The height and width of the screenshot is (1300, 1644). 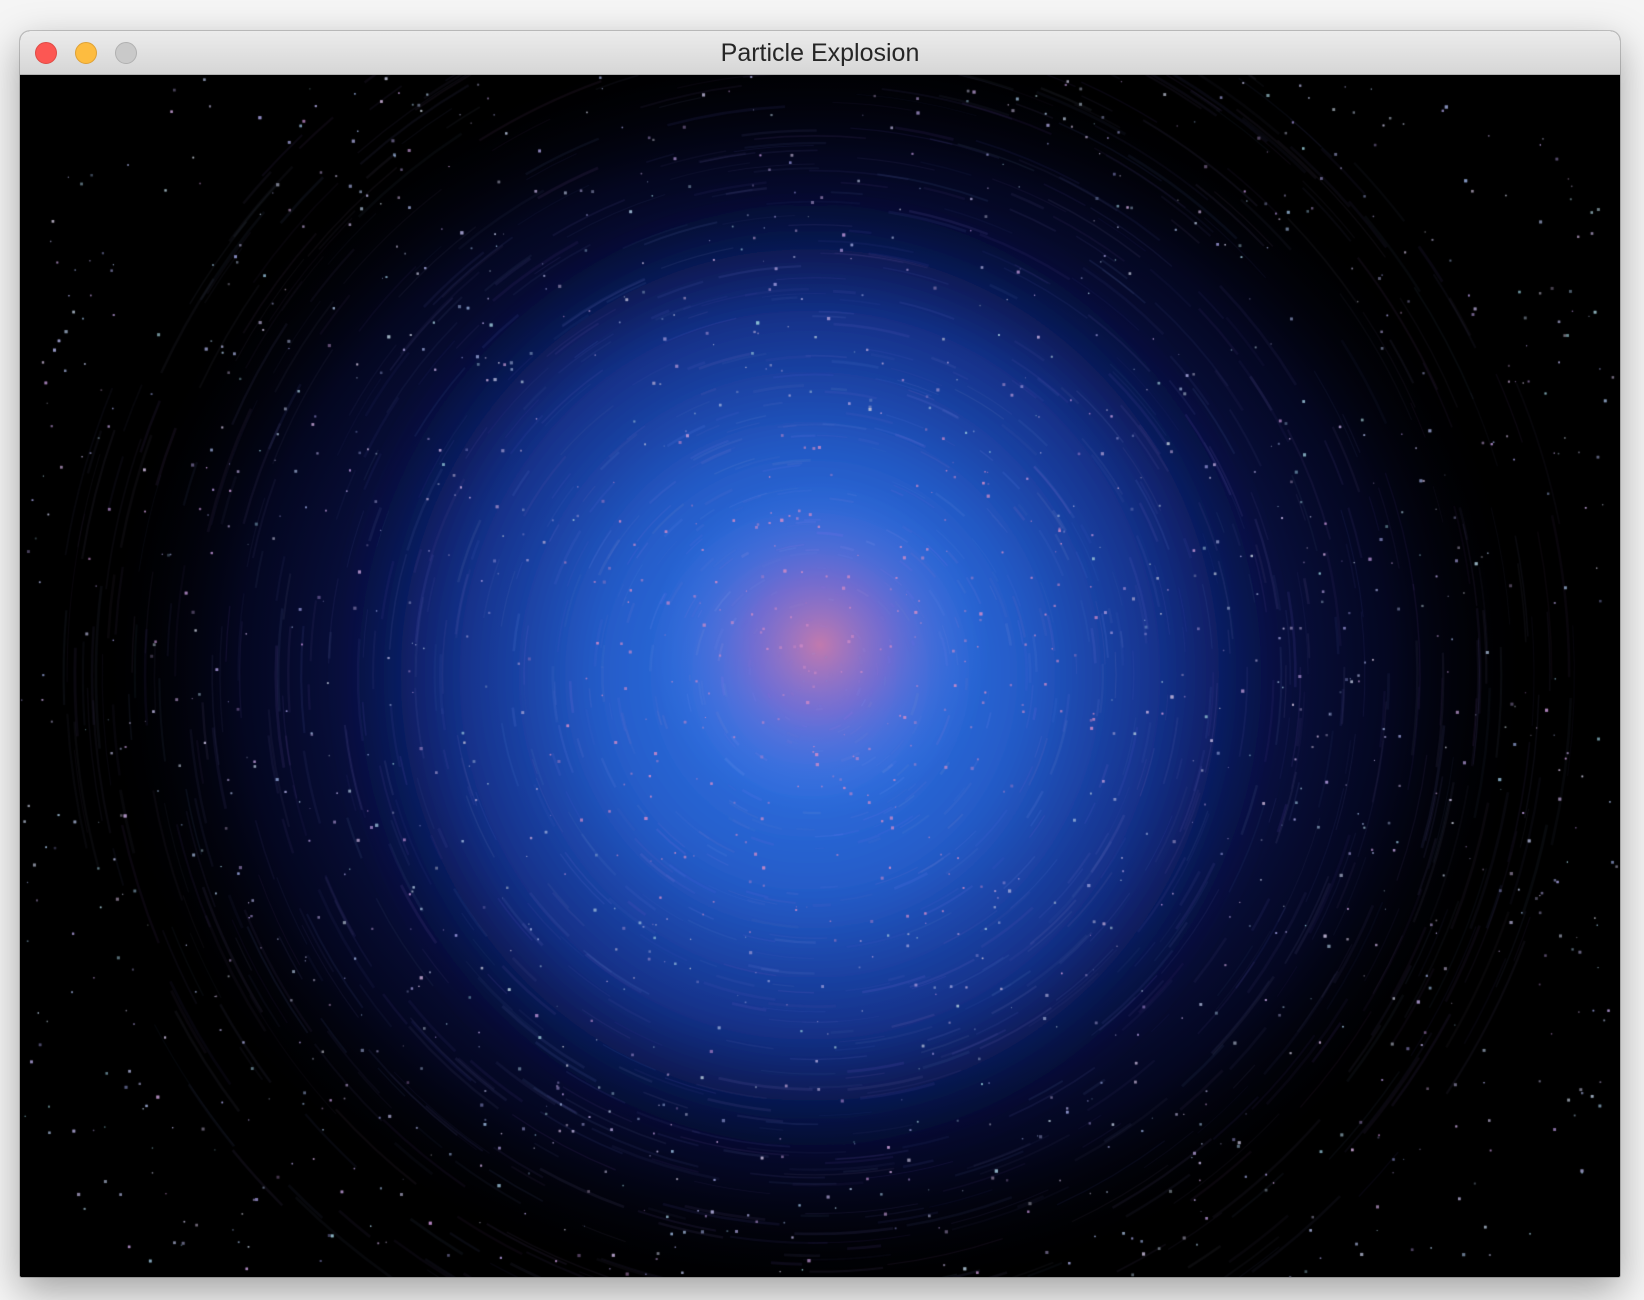 I want to click on window-title: Particle Explosion, so click(x=820, y=53).